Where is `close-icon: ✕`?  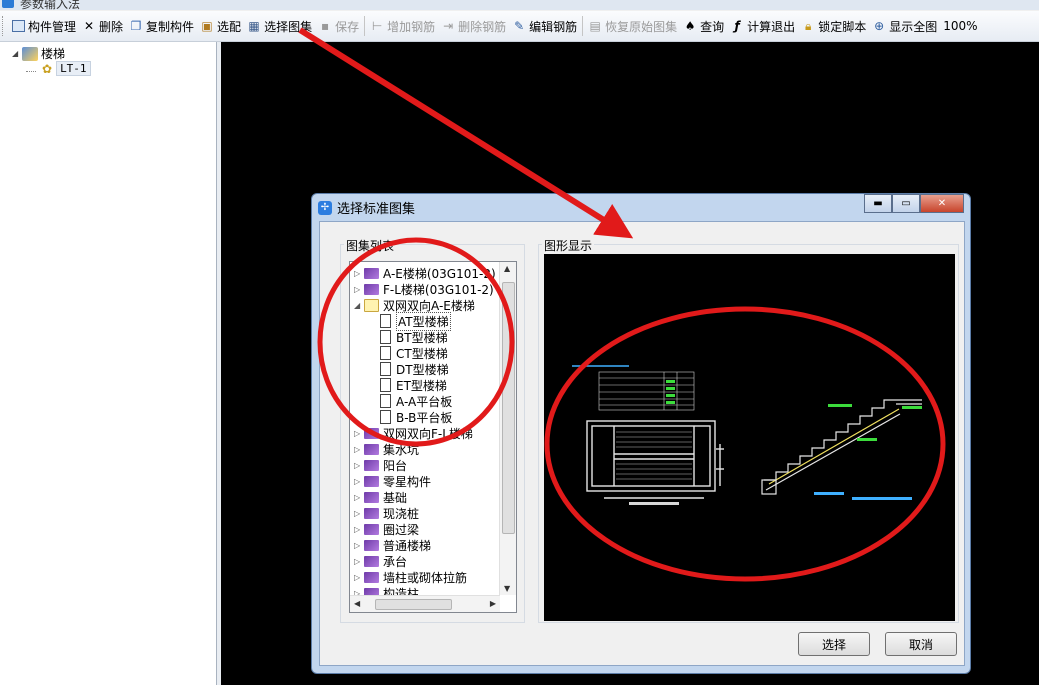 close-icon: ✕ is located at coordinates (942, 203).